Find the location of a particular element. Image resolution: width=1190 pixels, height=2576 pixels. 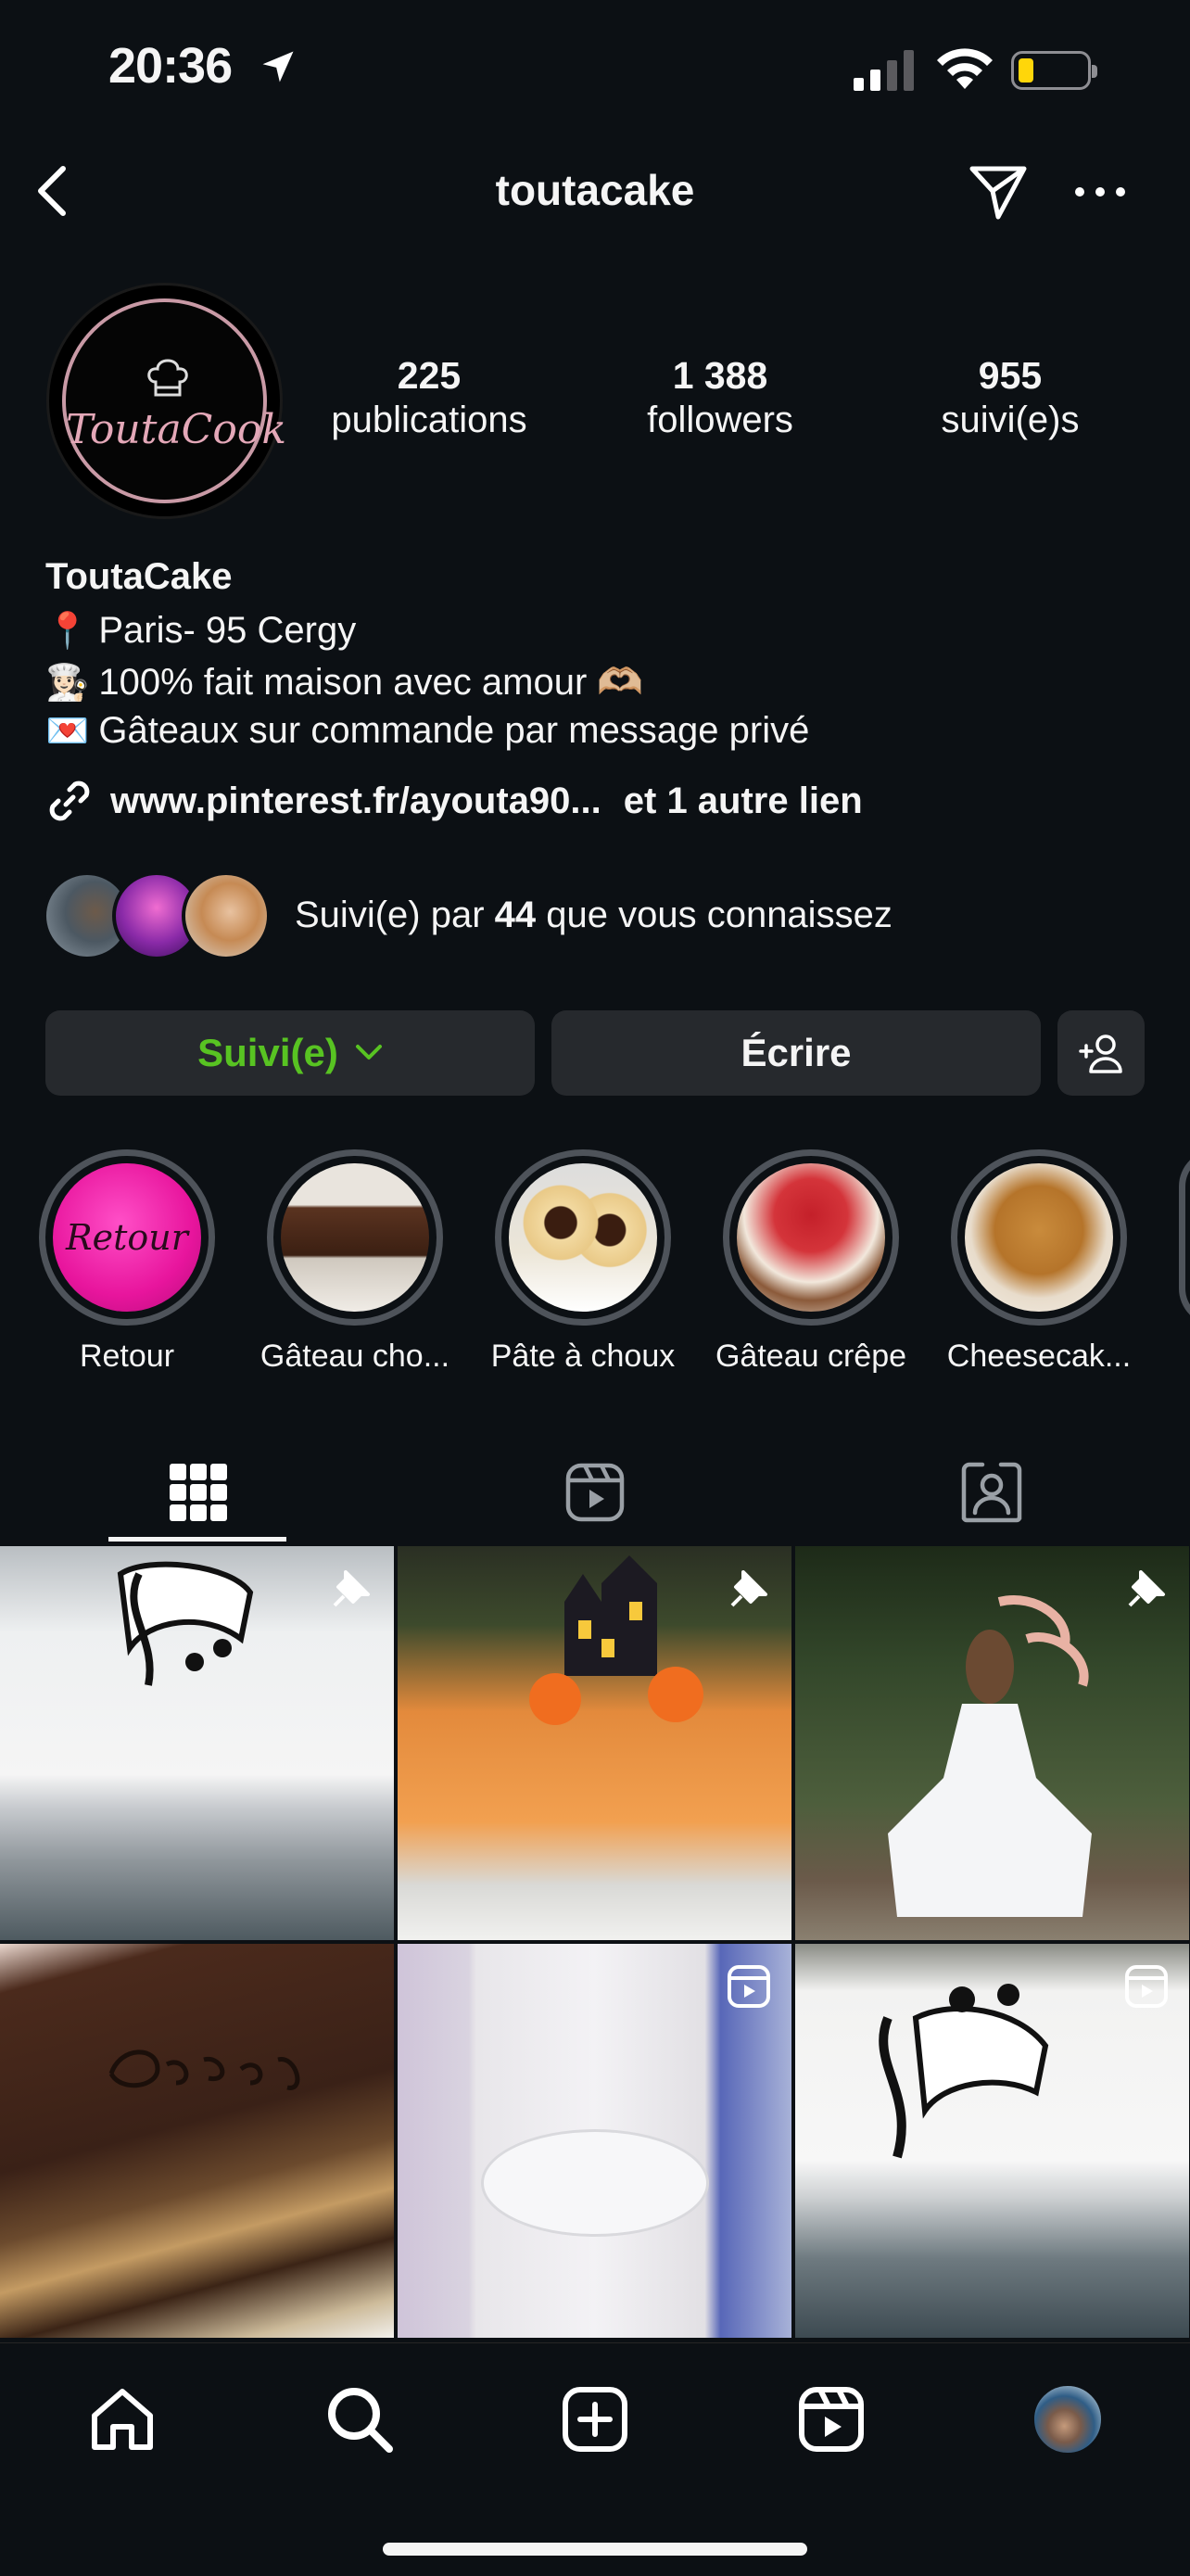

following-button: Suivi(e) is located at coordinates (290, 1053).